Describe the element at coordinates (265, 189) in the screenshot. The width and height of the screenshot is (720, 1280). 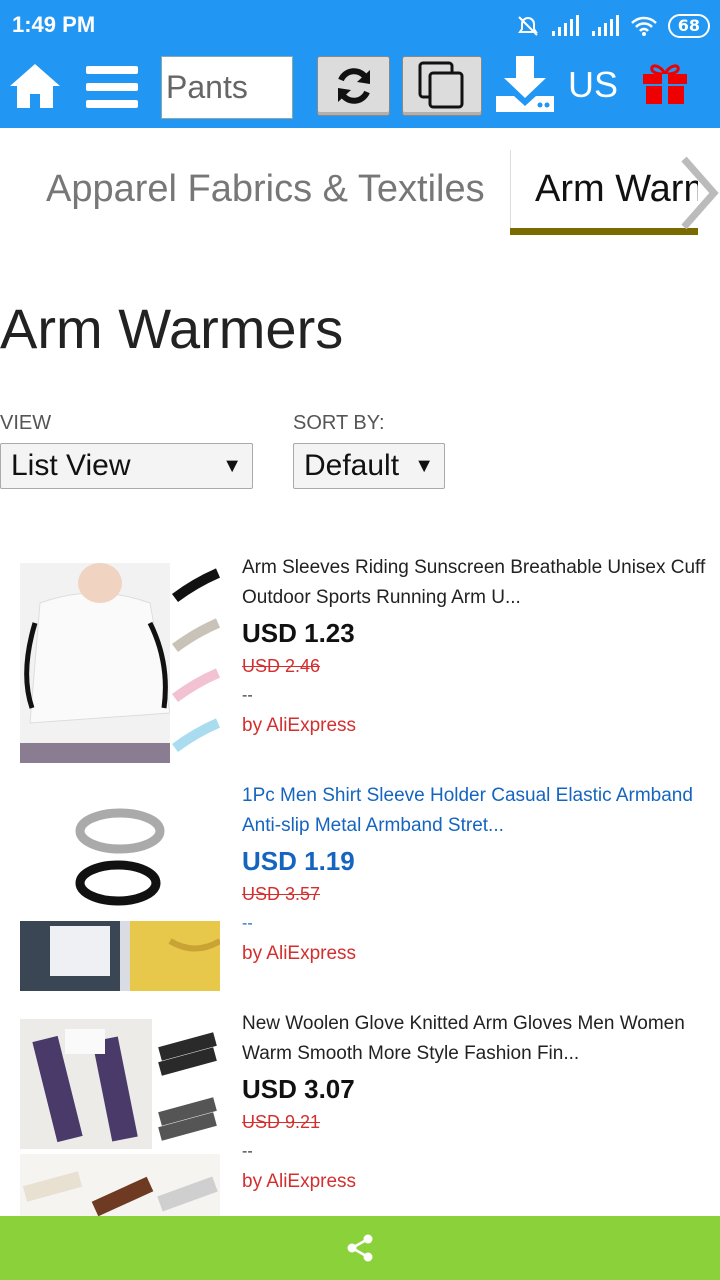
I see `tab-apparel-fabrics: Apparel Fabrics & Textiles` at that location.